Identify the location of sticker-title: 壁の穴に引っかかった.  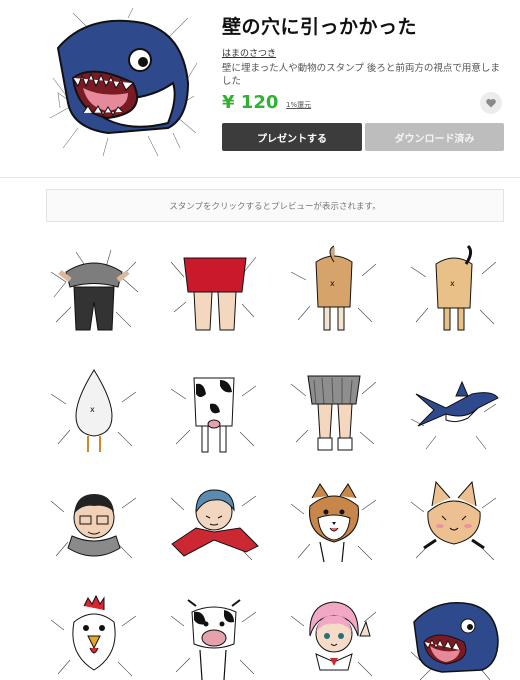
(320, 27).